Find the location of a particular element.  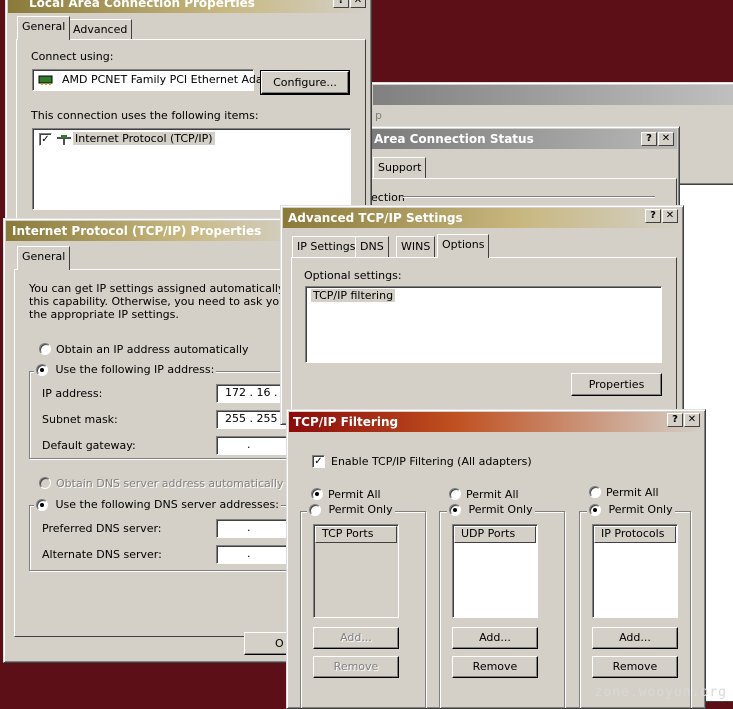

tab-support: Support is located at coordinates (400, 167).